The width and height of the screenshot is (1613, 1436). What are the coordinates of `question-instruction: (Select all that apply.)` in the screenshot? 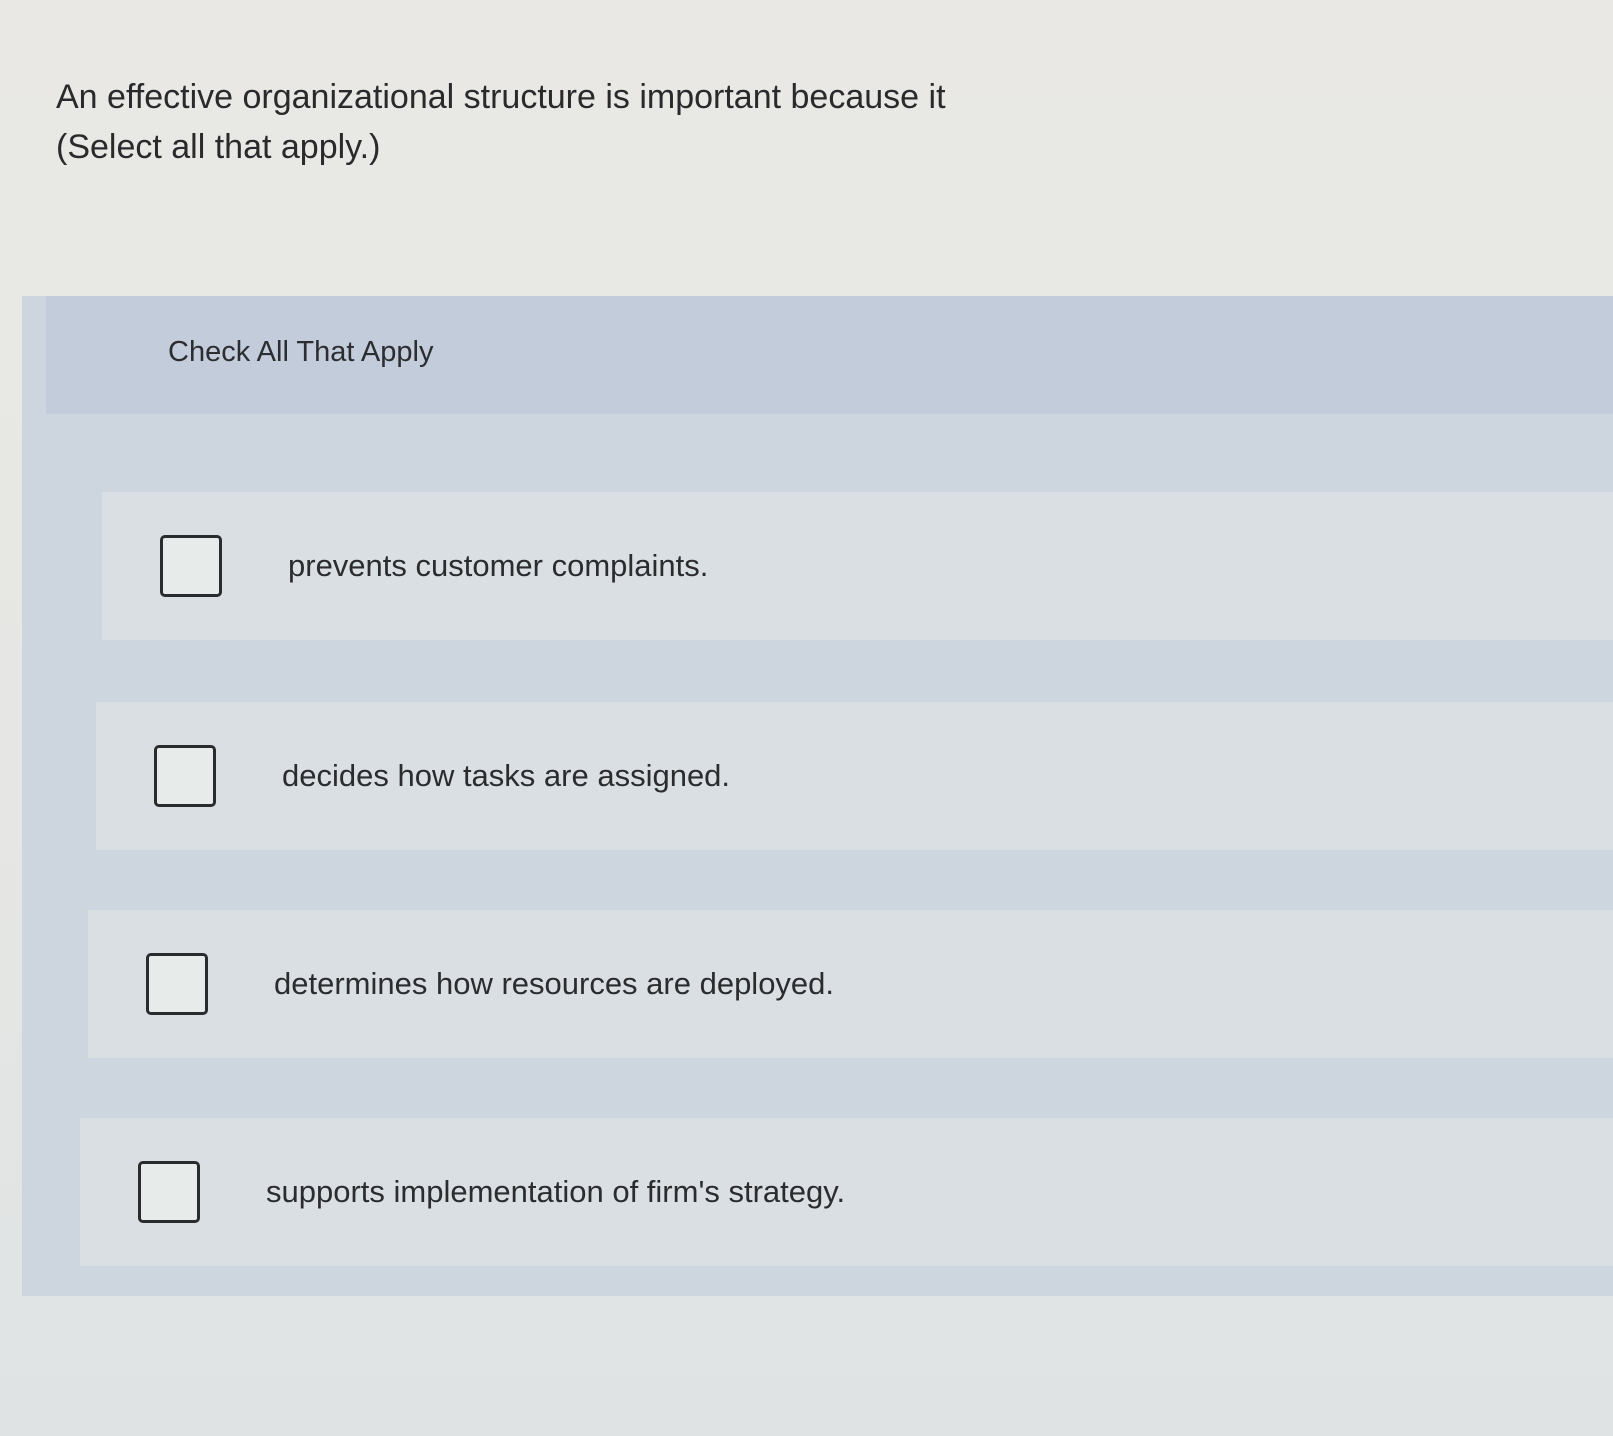 It's located at (218, 147).